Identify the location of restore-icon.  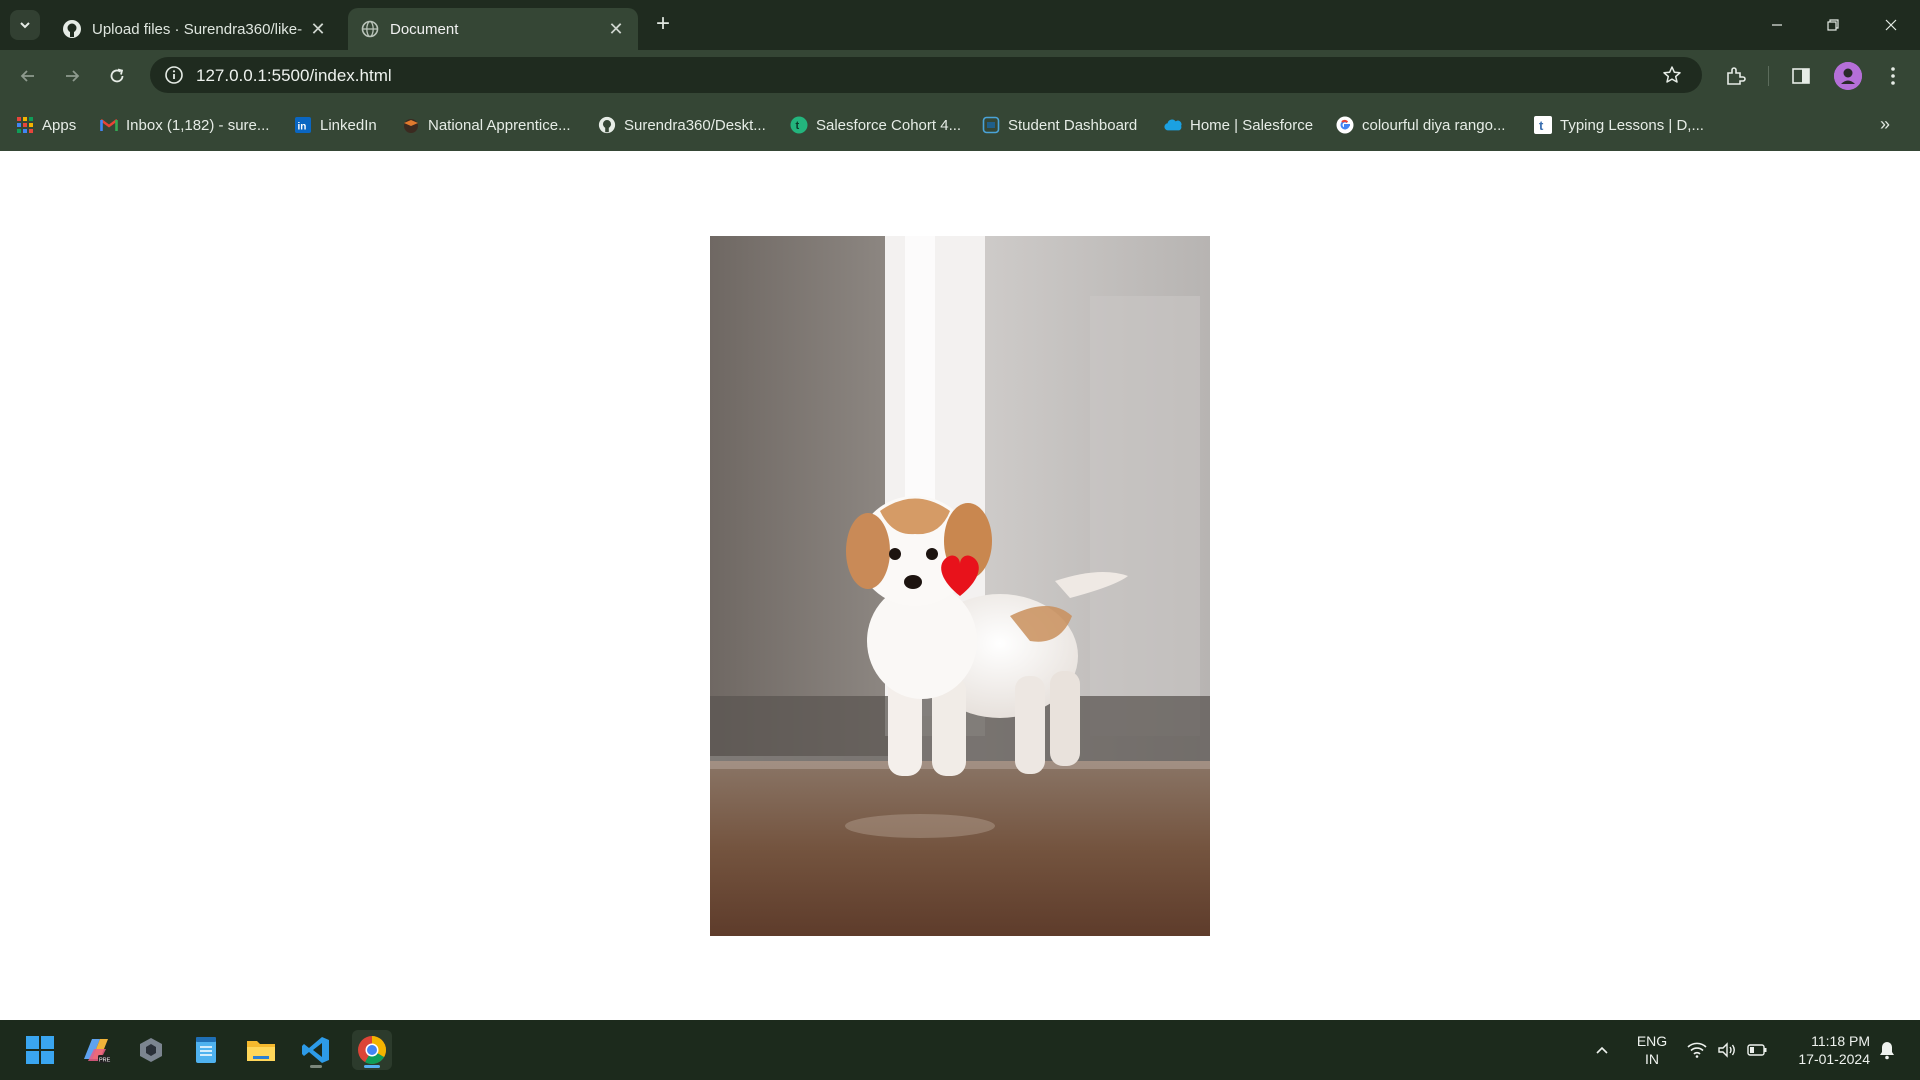
(1833, 25).